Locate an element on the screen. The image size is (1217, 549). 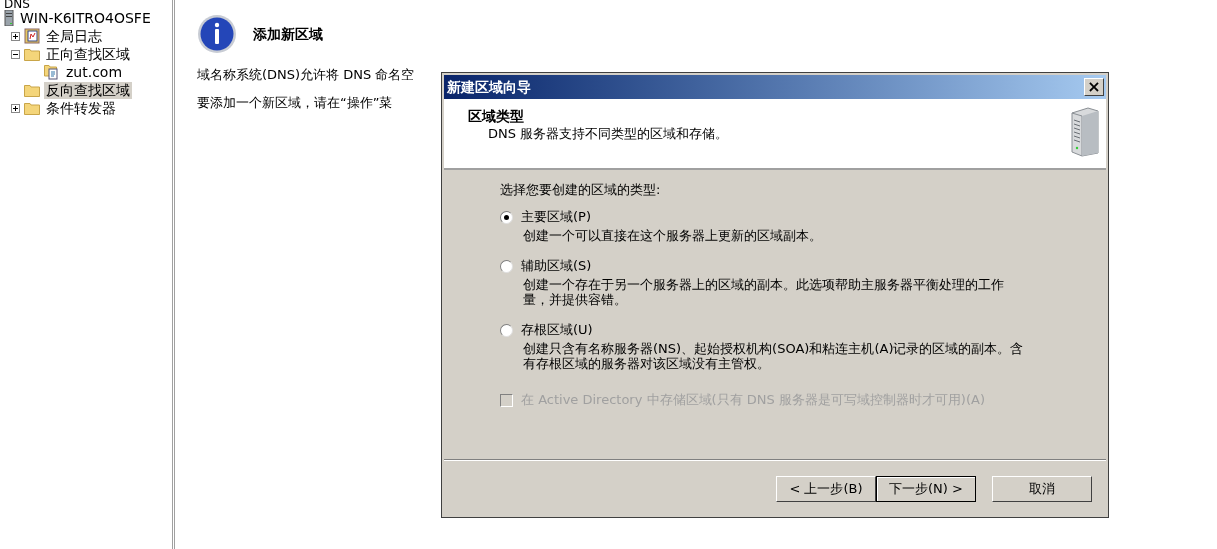
option-description: 创建一个可以直接在这个服务器上更新的区域副本。 is located at coordinates (672, 235).